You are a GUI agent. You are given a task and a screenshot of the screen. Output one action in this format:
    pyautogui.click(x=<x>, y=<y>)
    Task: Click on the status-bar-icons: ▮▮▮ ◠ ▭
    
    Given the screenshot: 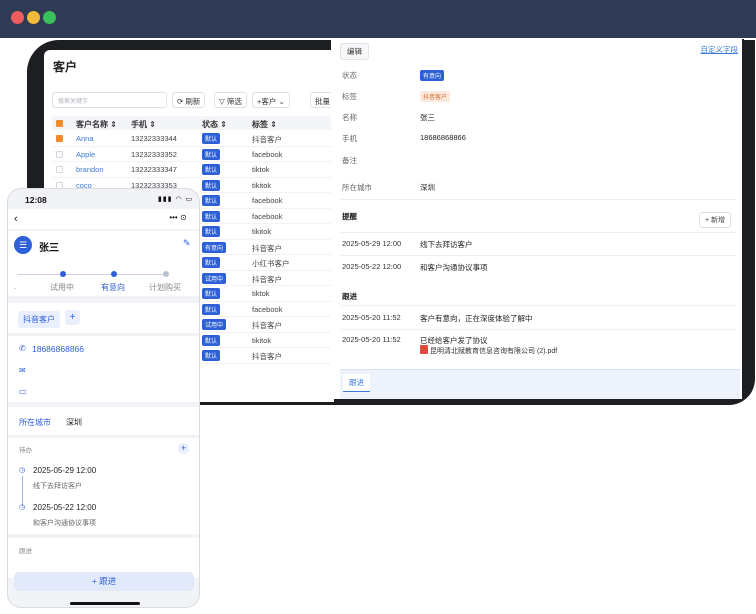 What is the action you would take?
    pyautogui.click(x=176, y=199)
    